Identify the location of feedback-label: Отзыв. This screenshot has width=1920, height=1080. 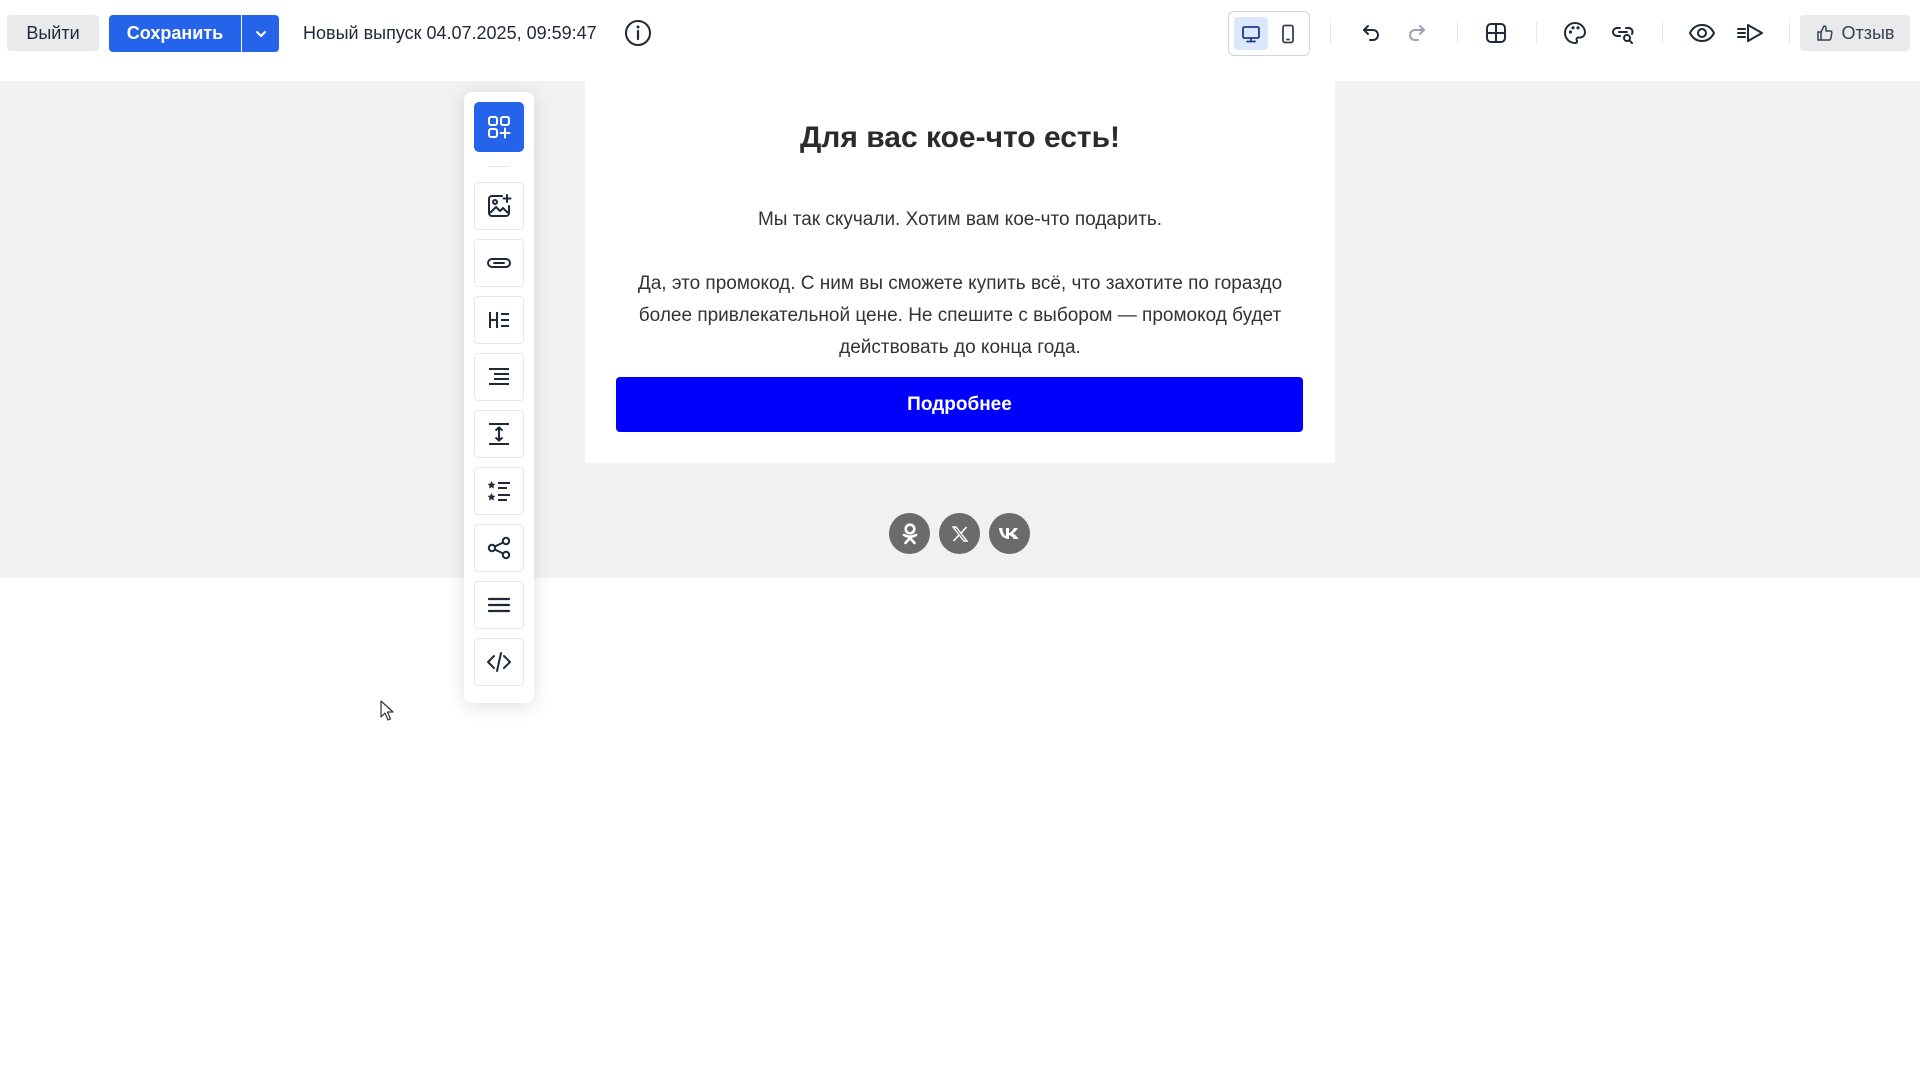
(1868, 32).